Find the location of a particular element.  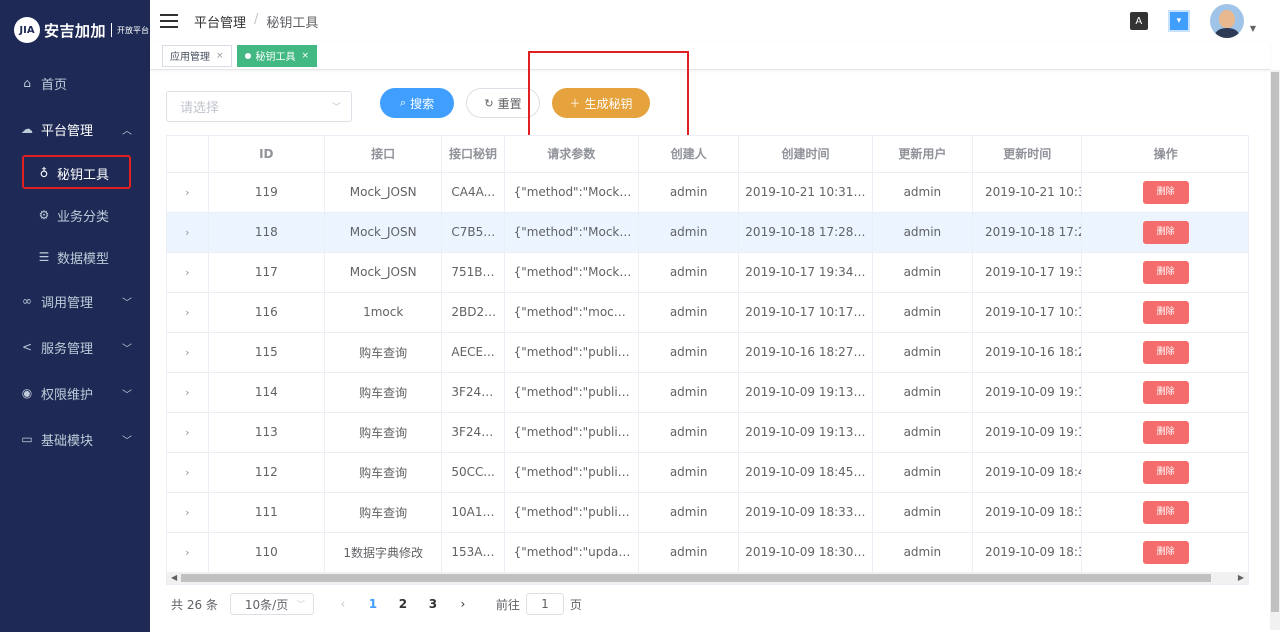

cell-interface: 购车查询 is located at coordinates (383, 352).